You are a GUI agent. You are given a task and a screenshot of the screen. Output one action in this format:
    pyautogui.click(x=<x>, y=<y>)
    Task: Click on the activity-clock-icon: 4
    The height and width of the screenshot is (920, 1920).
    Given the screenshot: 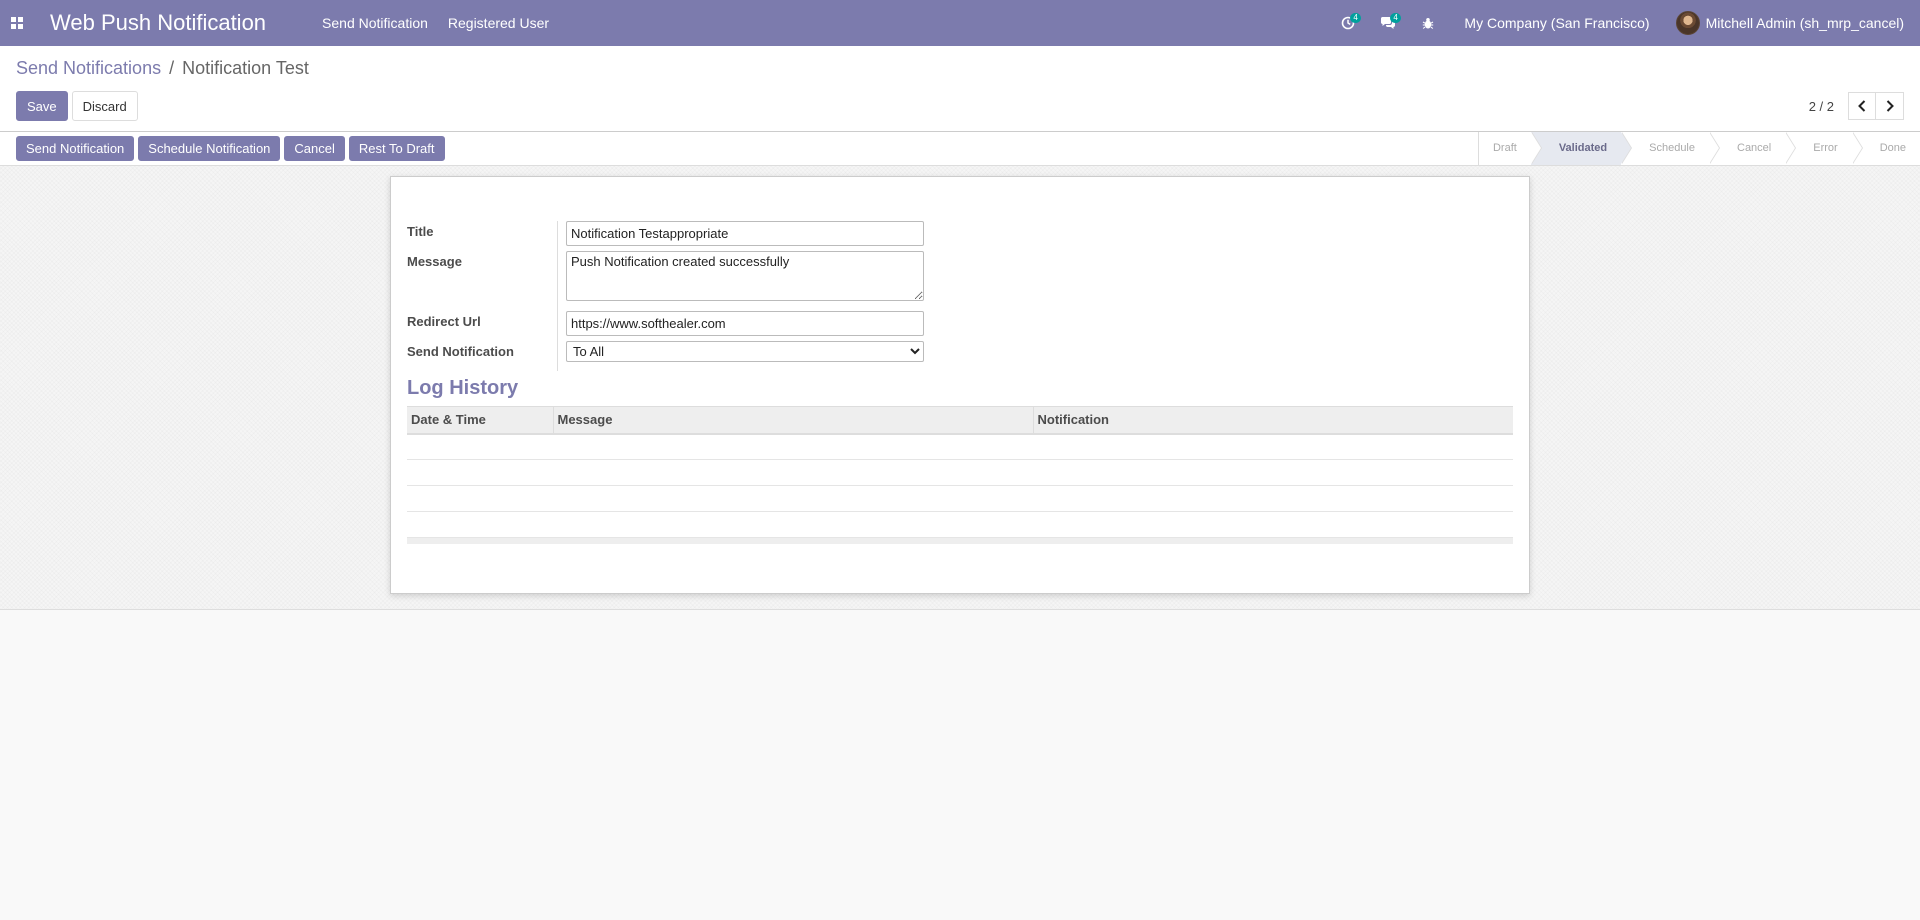 What is the action you would take?
    pyautogui.click(x=1348, y=23)
    